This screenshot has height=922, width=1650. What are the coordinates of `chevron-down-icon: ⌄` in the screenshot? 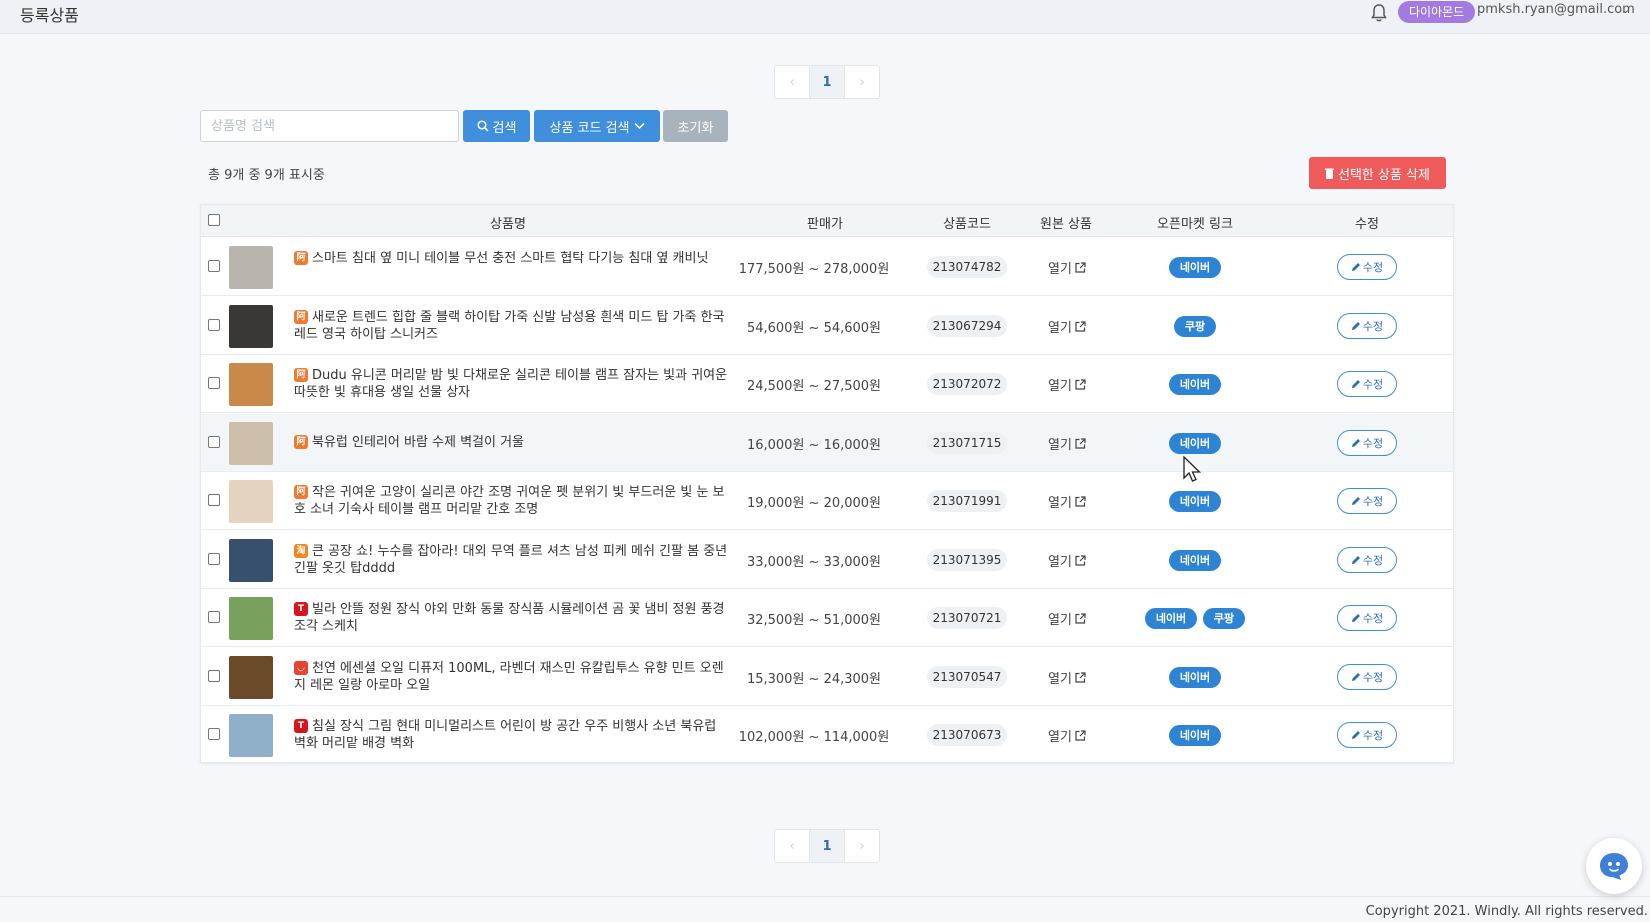 It's located at (1625, 9).